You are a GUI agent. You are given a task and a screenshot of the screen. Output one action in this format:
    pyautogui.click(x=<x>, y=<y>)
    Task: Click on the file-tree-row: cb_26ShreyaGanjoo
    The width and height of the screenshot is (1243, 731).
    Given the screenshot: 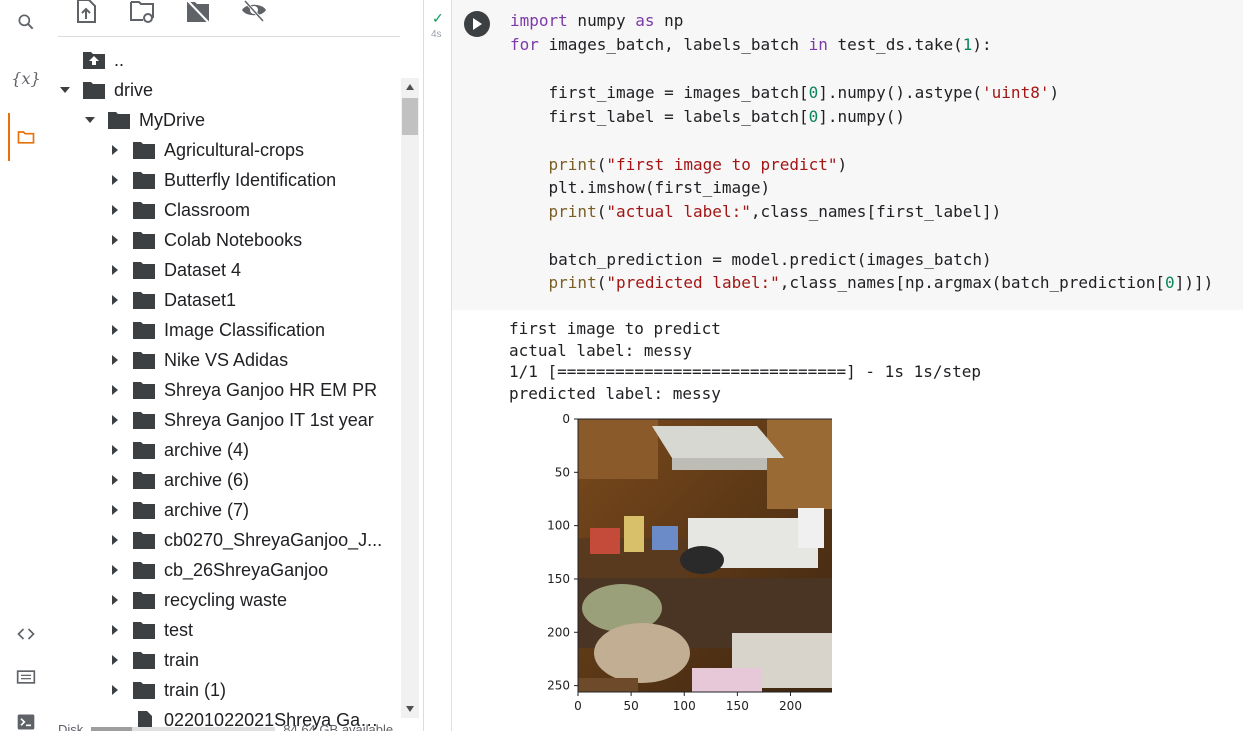 What is the action you would take?
    pyautogui.click(x=226, y=570)
    